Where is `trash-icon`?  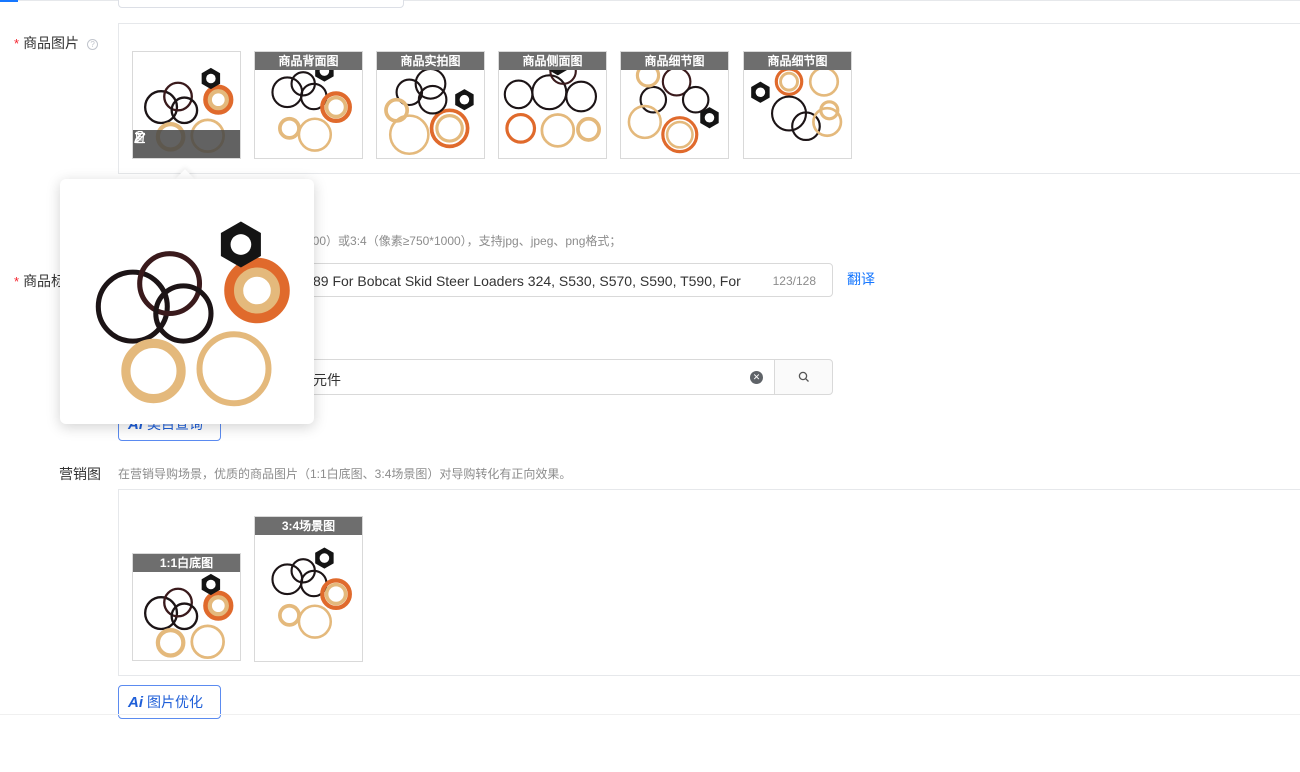
trash-icon is located at coordinates (169, 141).